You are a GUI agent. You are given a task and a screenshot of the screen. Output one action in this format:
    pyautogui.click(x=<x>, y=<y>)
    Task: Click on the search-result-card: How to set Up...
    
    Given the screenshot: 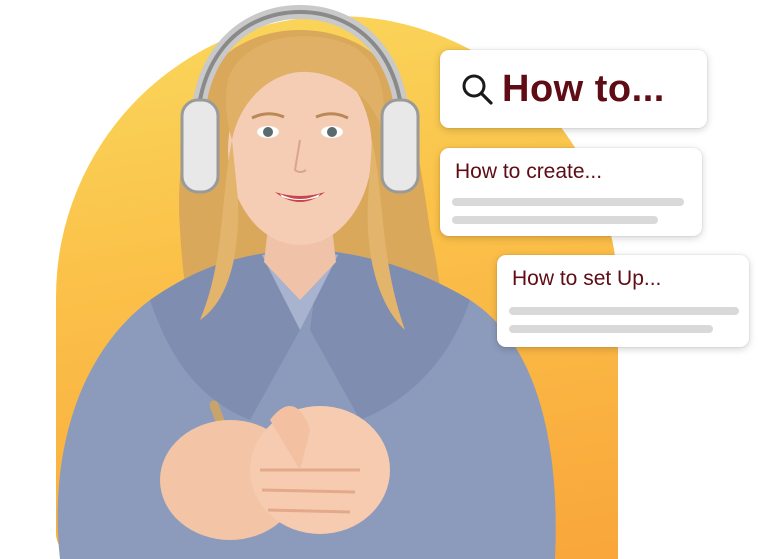 What is the action you would take?
    pyautogui.click(x=623, y=301)
    